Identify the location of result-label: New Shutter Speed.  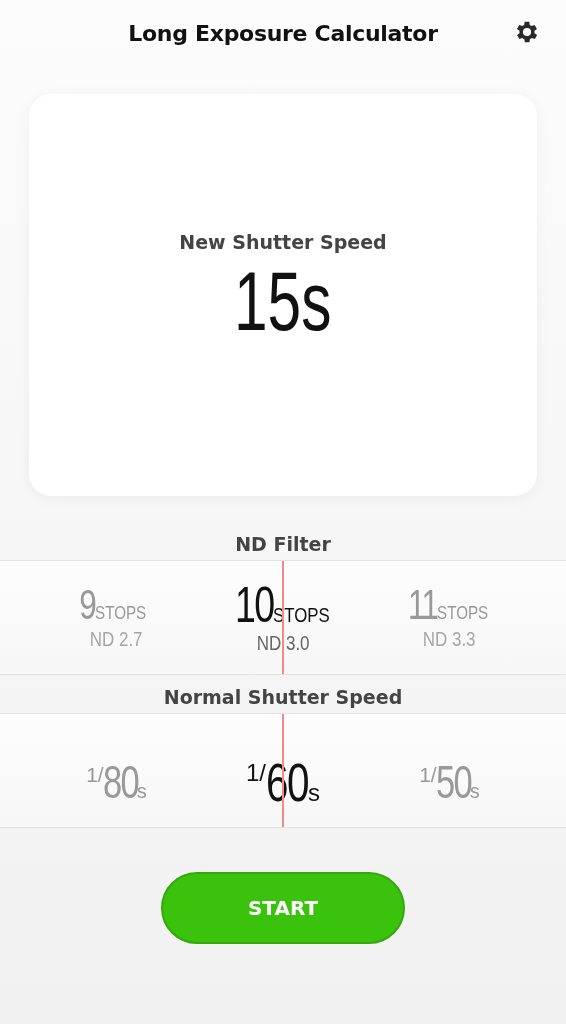
(283, 242).